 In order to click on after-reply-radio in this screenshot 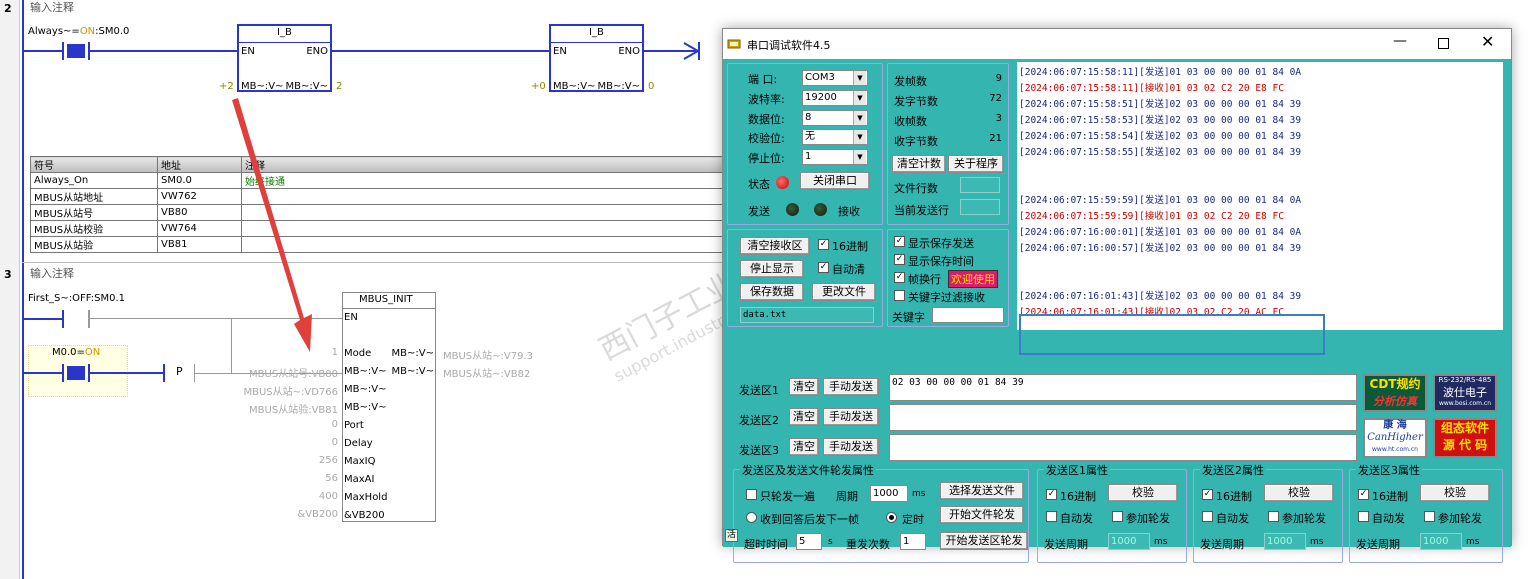, I will do `click(751, 517)`.